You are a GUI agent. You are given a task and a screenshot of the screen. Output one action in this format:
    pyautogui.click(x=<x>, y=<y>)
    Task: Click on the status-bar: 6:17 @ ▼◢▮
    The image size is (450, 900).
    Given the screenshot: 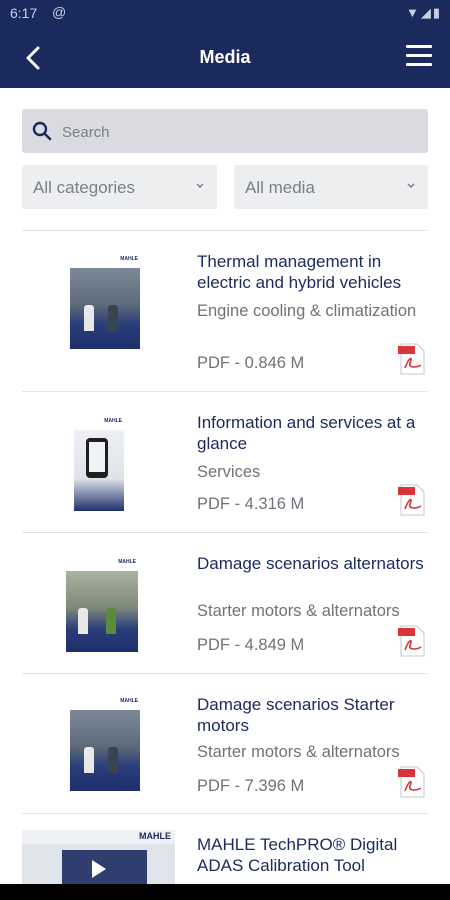 What is the action you would take?
    pyautogui.click(x=225, y=14)
    